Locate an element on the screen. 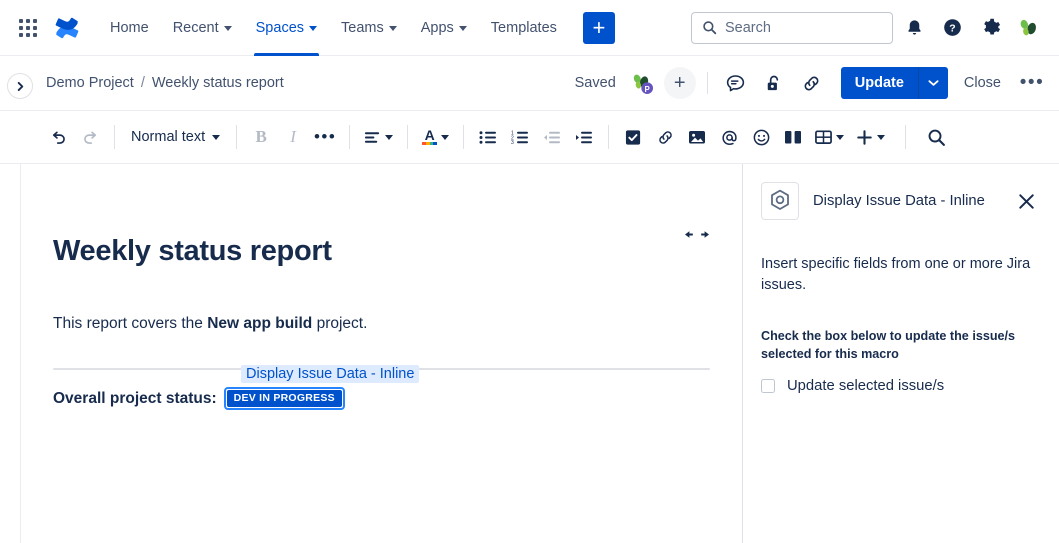 This screenshot has width=1059, height=543. help-question-icon: ? is located at coordinates (952, 28).